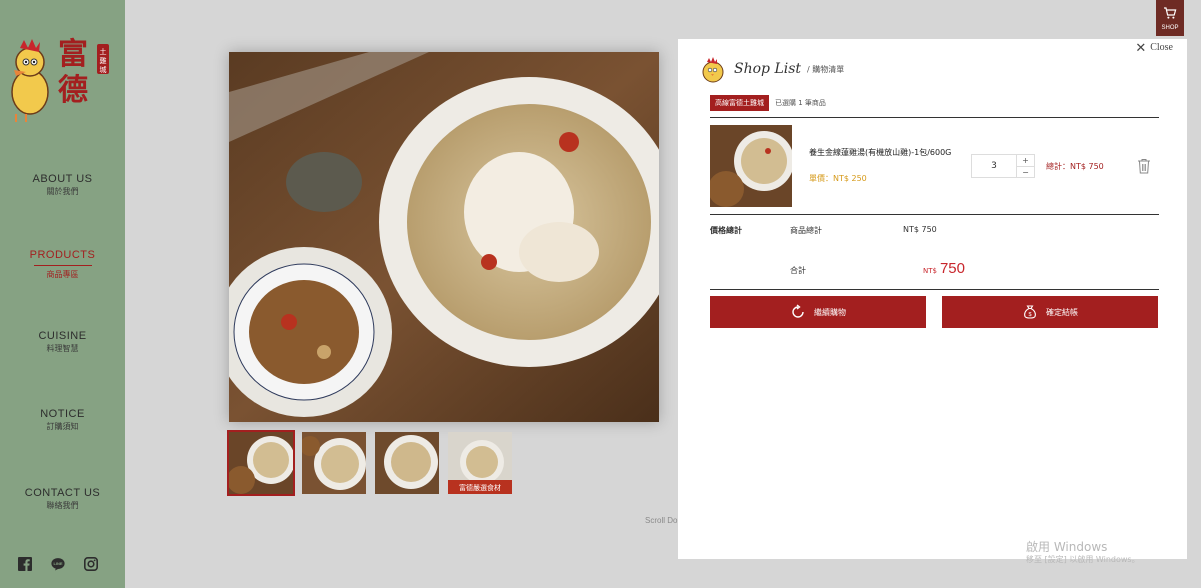 This screenshot has width=1201, height=588. I want to click on brand-char-2: 德, so click(73, 90).